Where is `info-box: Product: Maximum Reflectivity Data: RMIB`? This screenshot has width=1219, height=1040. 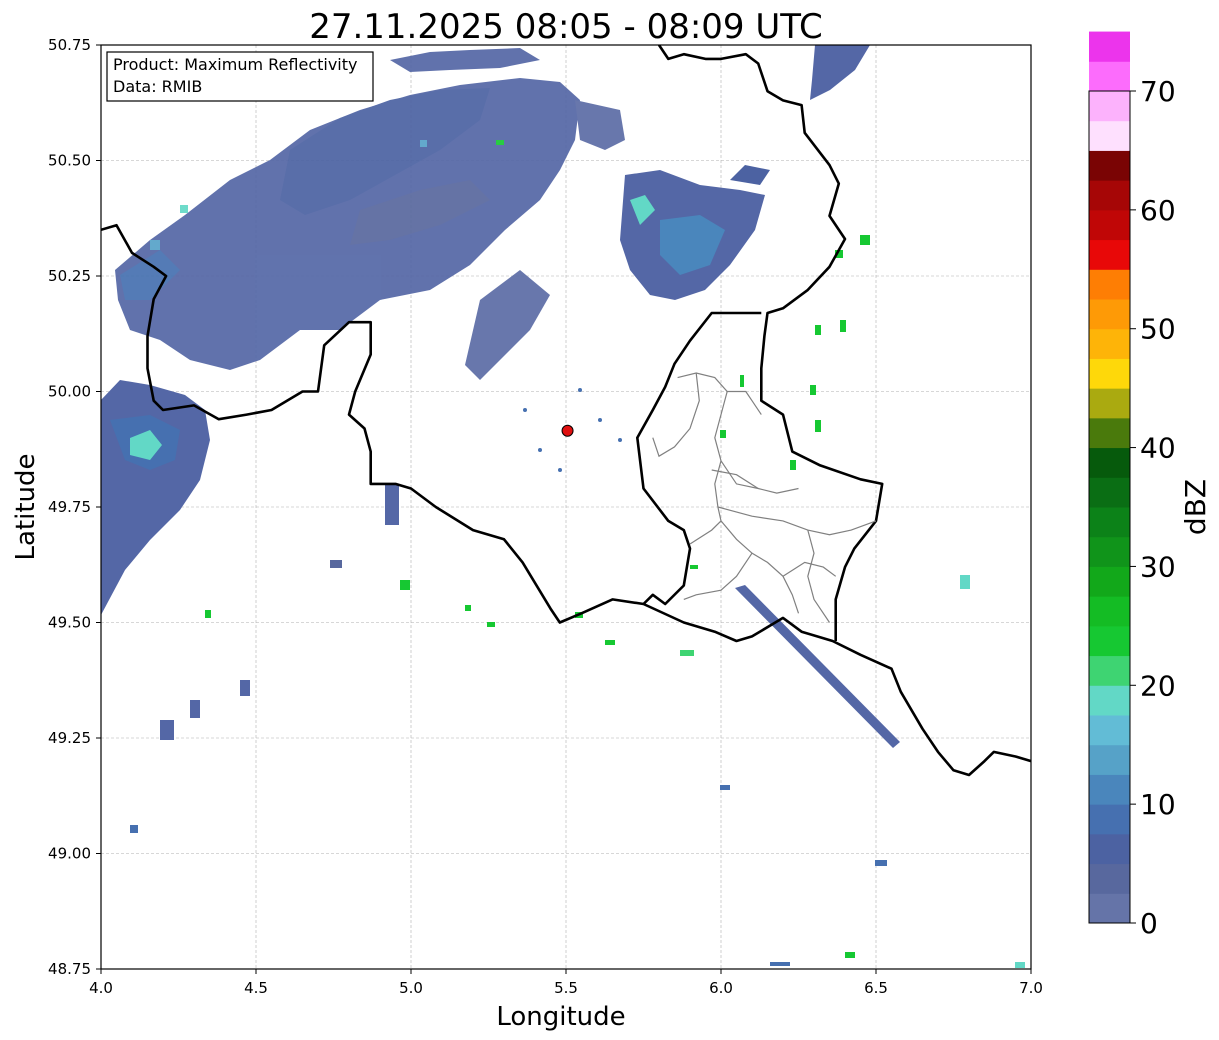 info-box: Product: Maximum Reflectivity Data: RMIB is located at coordinates (240, 76).